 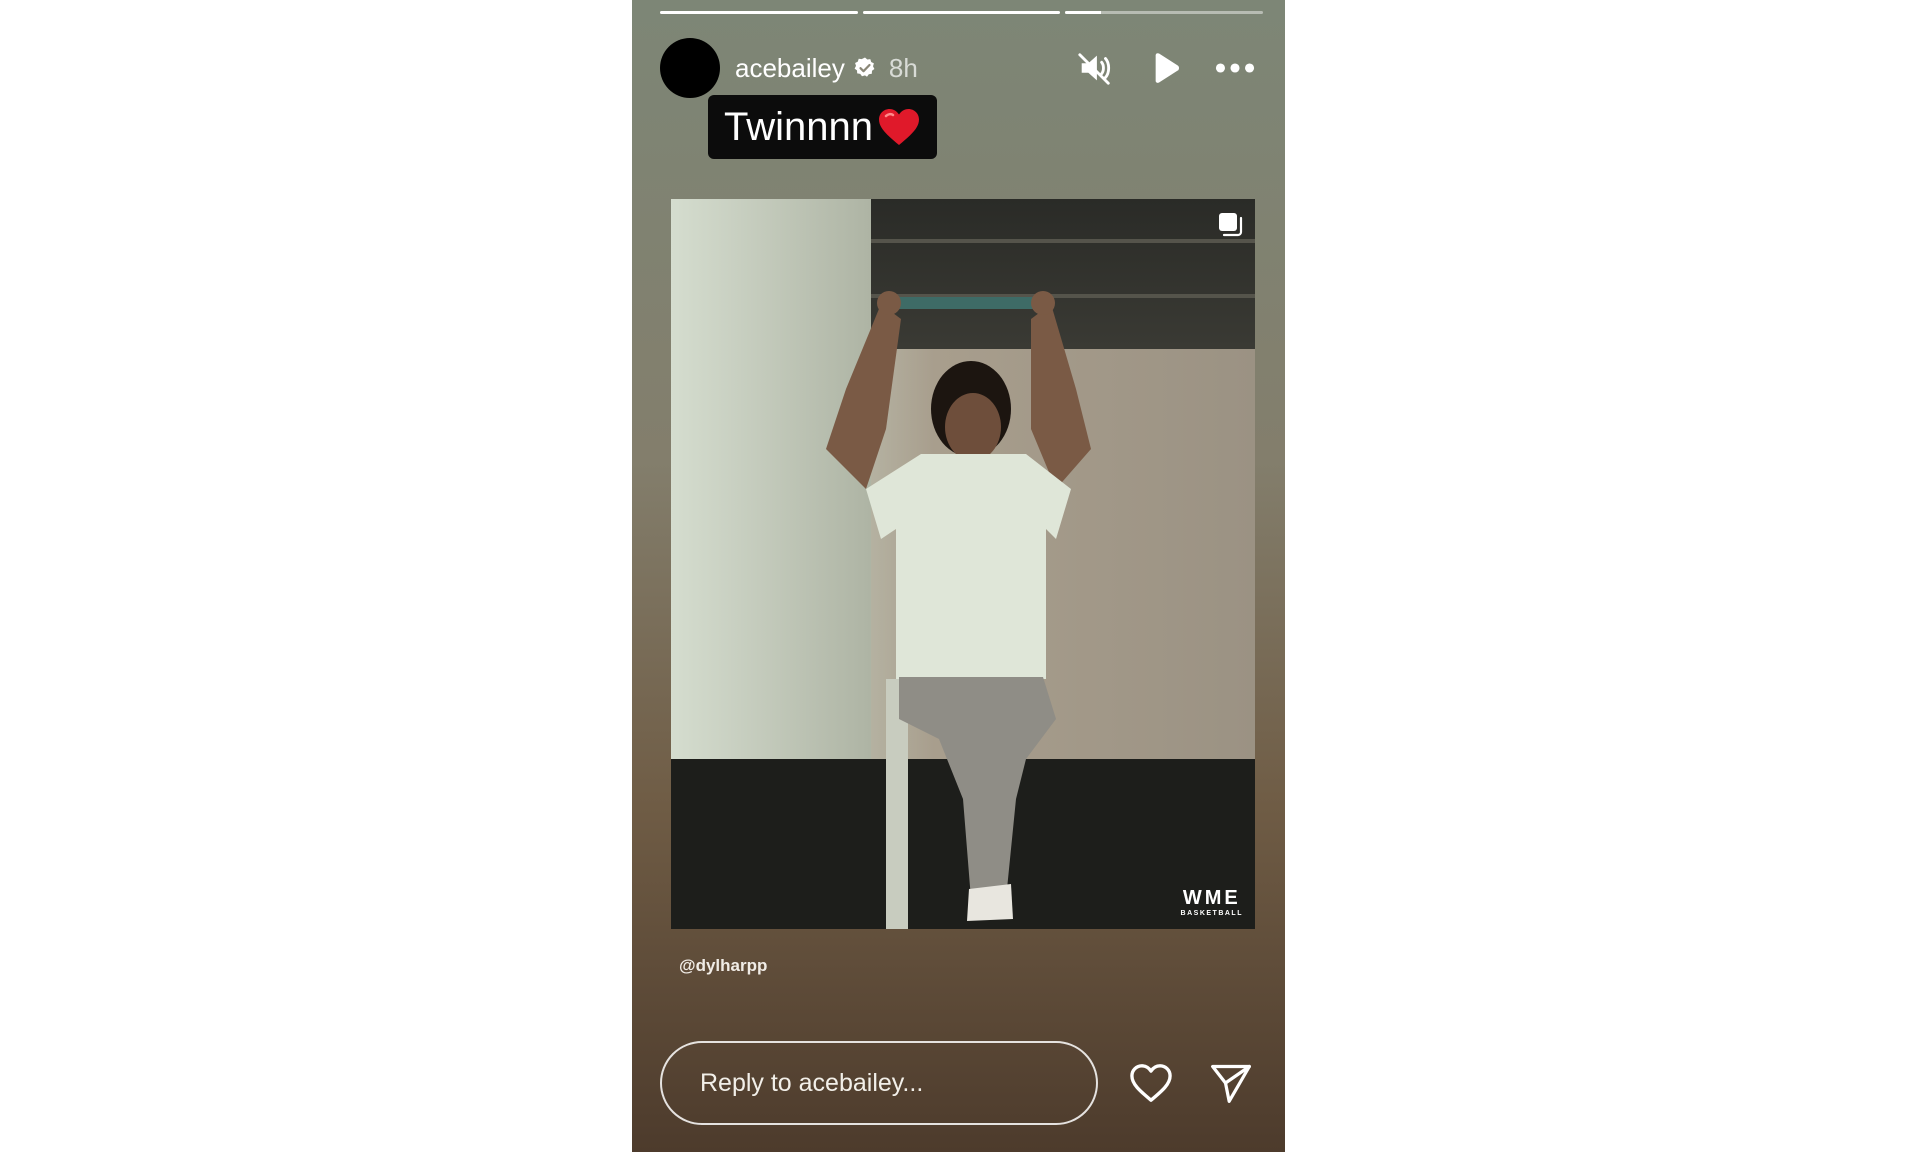 I want to click on footer-actions, so click(x=1191, y=1083).